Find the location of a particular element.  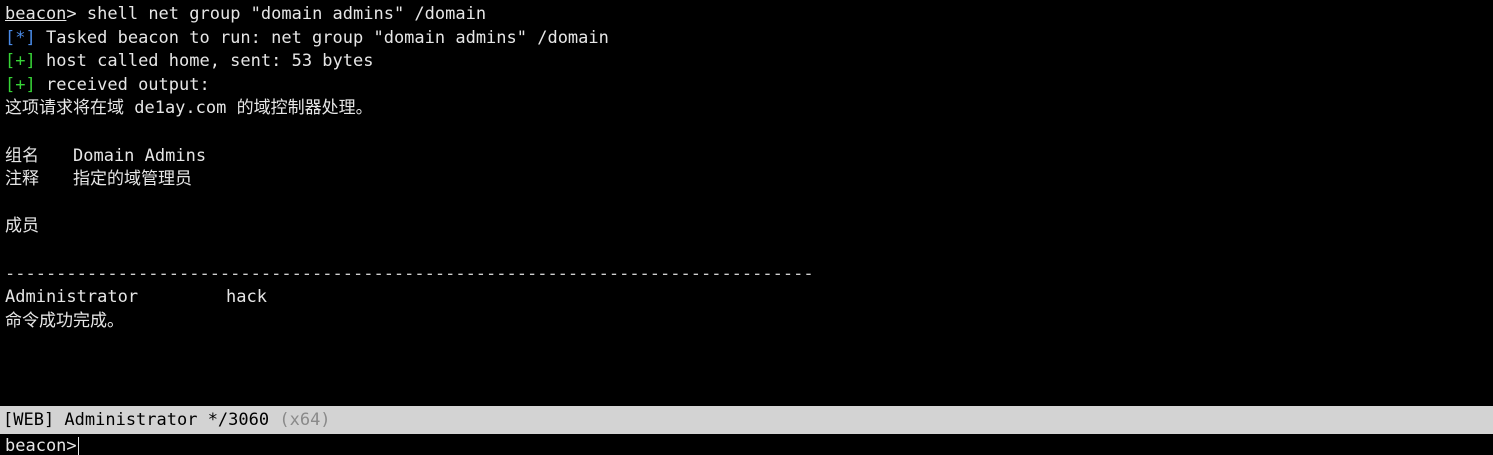

group-name-row: 组名 Domain Admins is located at coordinates (745, 157).